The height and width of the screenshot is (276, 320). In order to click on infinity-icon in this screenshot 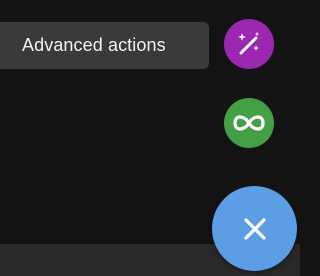, I will do `click(249, 123)`.